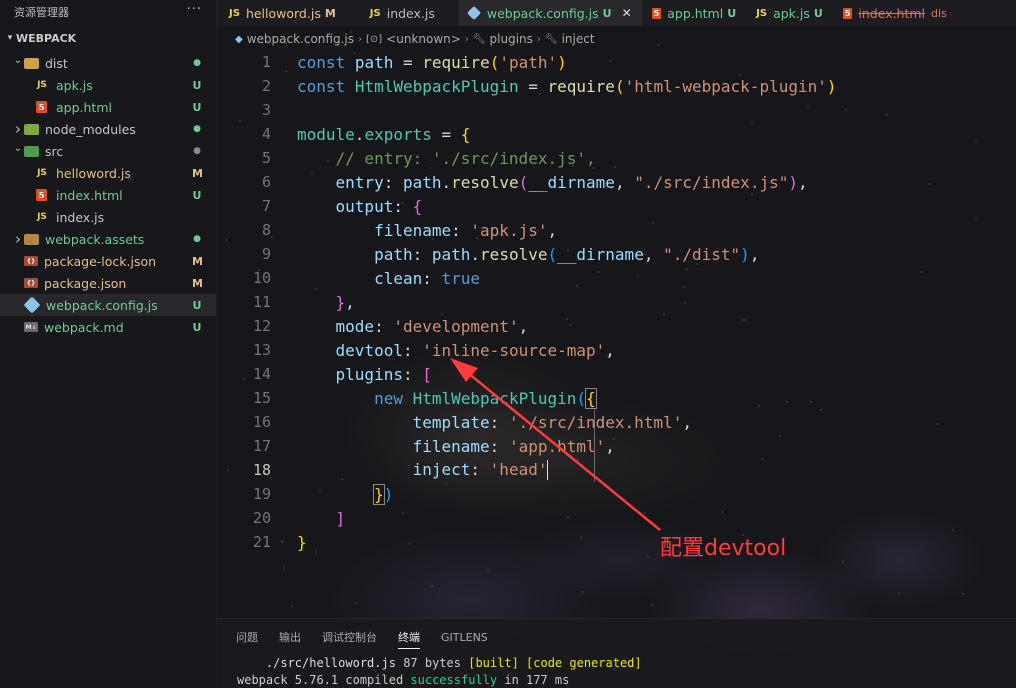 Image resolution: width=1016 pixels, height=688 pixels. I want to click on code-text: devtool: 'inline-source-map',, so click(475, 350).